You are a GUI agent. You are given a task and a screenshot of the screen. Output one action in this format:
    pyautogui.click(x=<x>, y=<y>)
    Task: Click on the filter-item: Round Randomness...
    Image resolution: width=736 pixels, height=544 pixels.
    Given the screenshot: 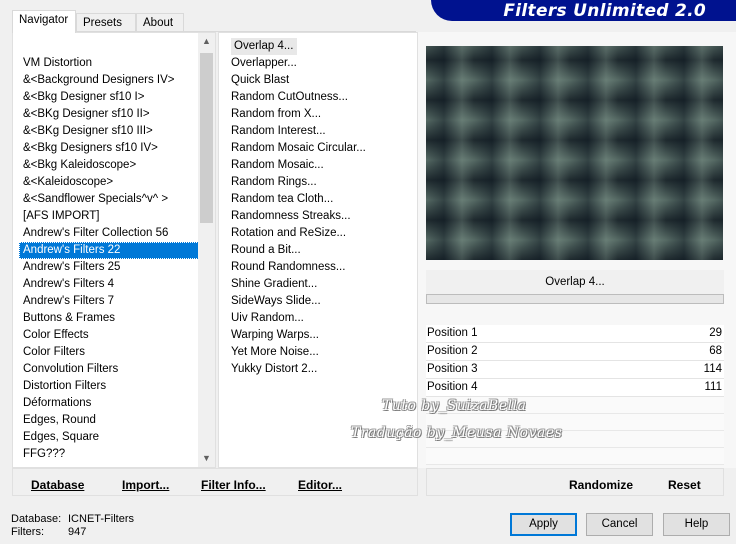 What is the action you would take?
    pyautogui.click(x=320, y=267)
    